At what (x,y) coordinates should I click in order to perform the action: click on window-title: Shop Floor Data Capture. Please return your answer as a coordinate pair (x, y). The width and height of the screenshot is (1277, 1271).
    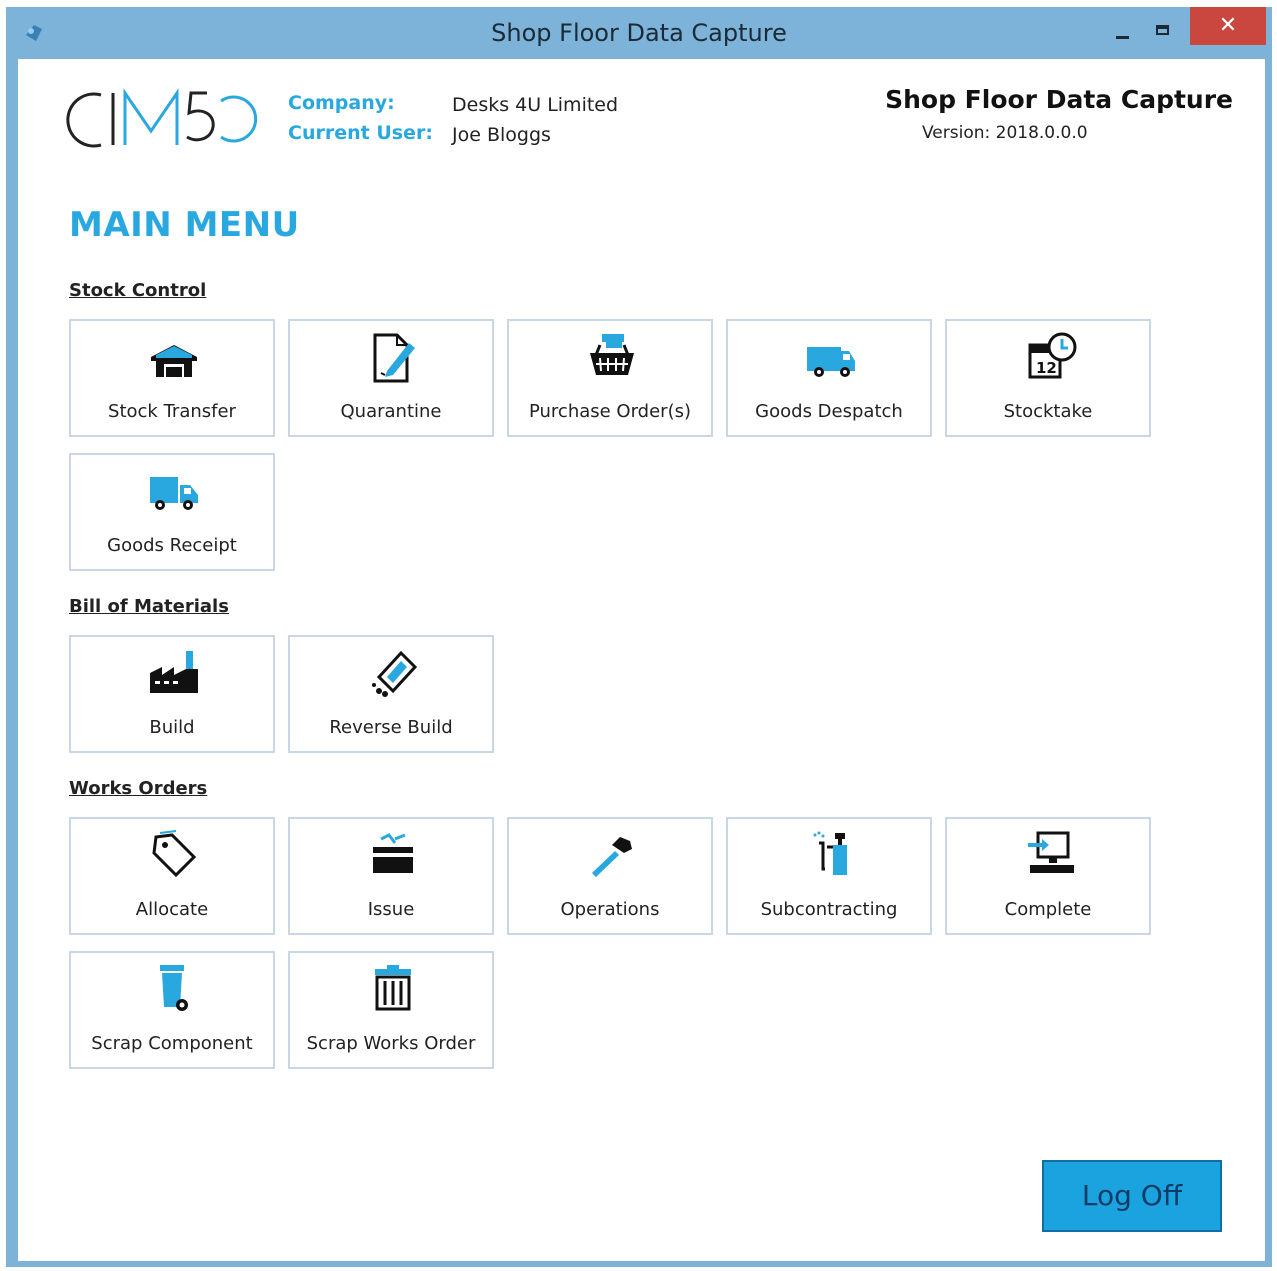
    Looking at the image, I should click on (639, 33).